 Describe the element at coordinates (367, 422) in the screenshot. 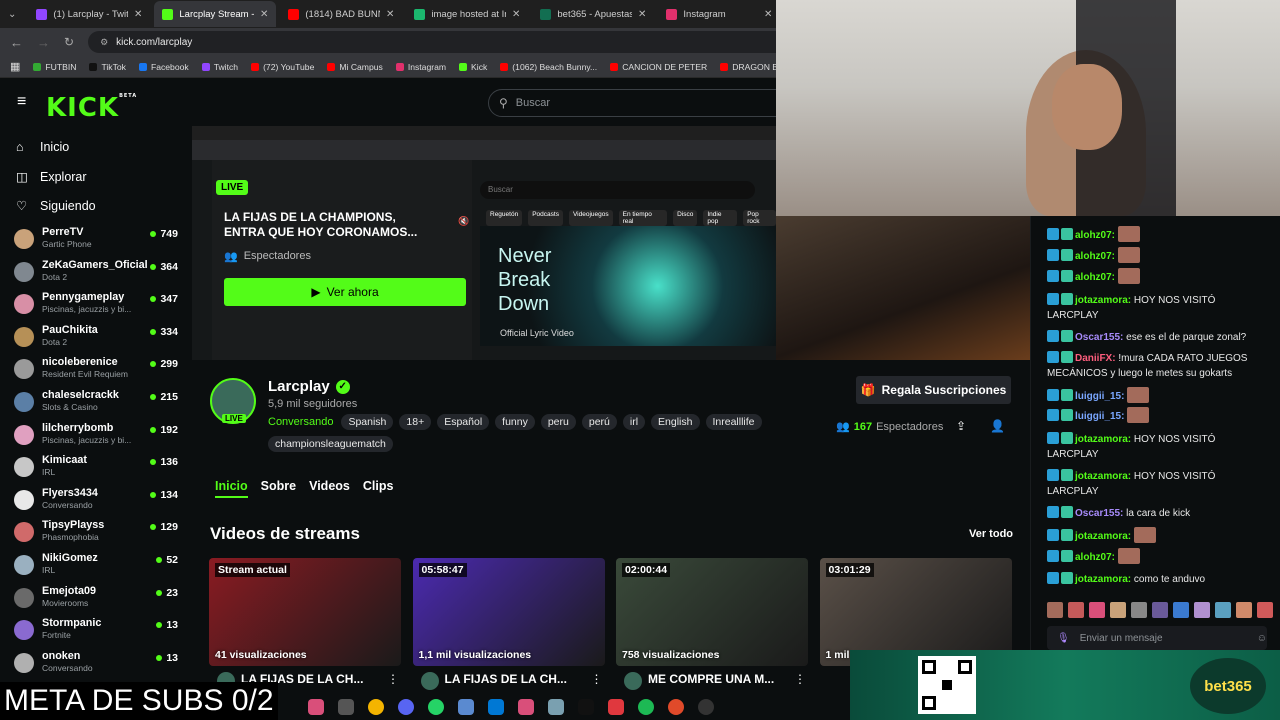

I see `stream-tag: Spanish` at that location.